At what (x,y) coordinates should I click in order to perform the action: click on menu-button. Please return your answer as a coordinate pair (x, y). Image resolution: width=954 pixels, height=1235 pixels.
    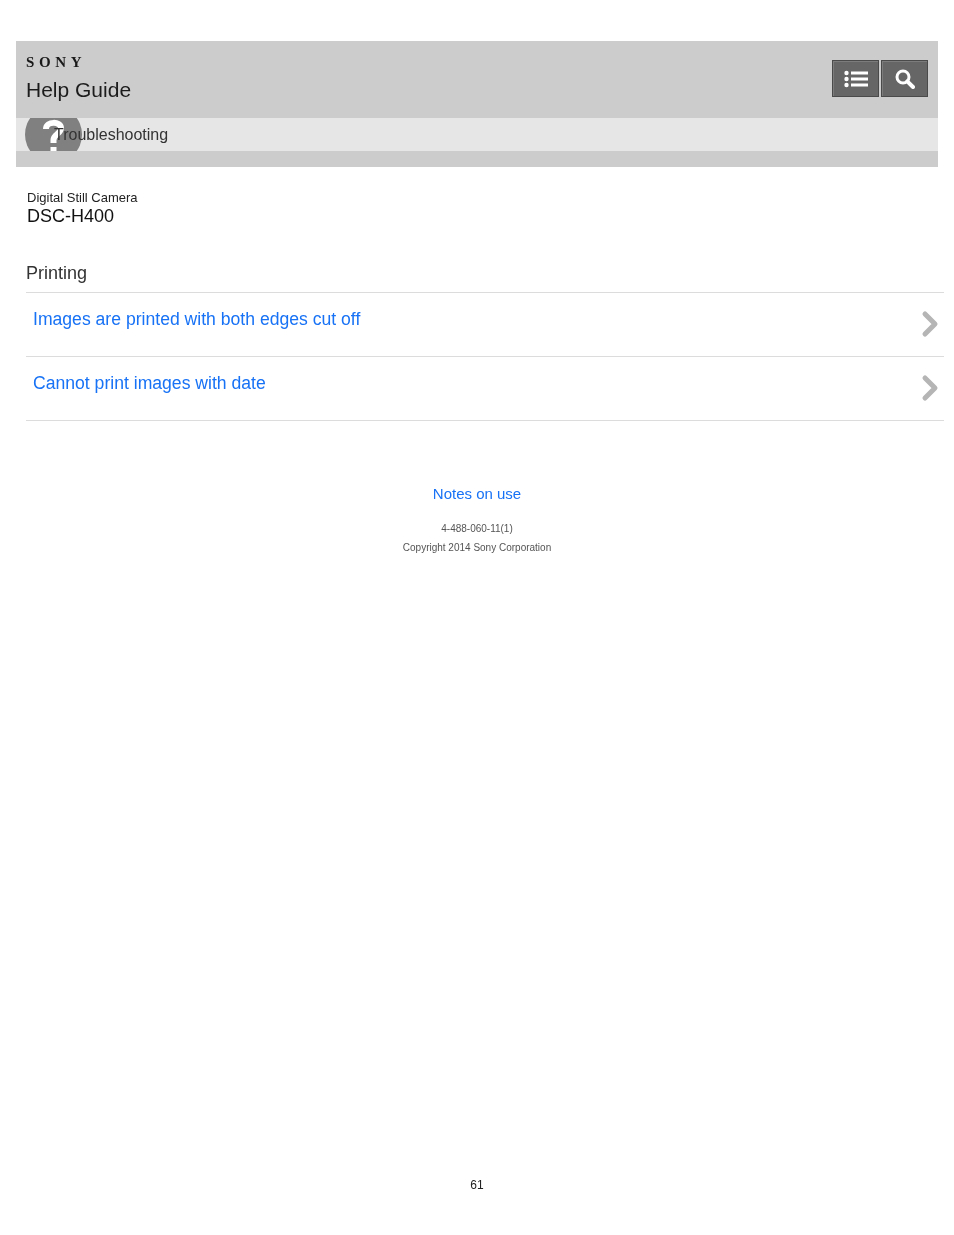
    Looking at the image, I should click on (855, 78).